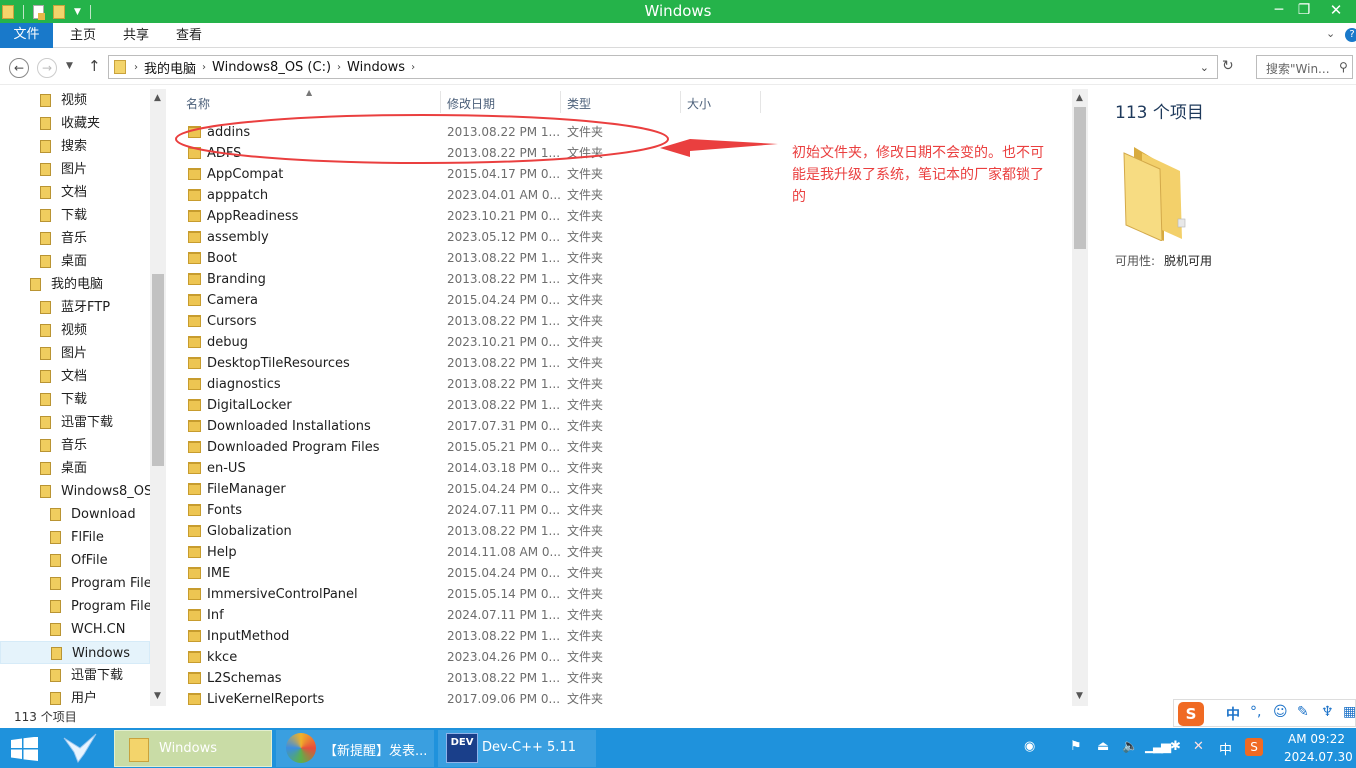  Describe the element at coordinates (1154, 194) in the screenshot. I see `large-folder-icon` at that location.